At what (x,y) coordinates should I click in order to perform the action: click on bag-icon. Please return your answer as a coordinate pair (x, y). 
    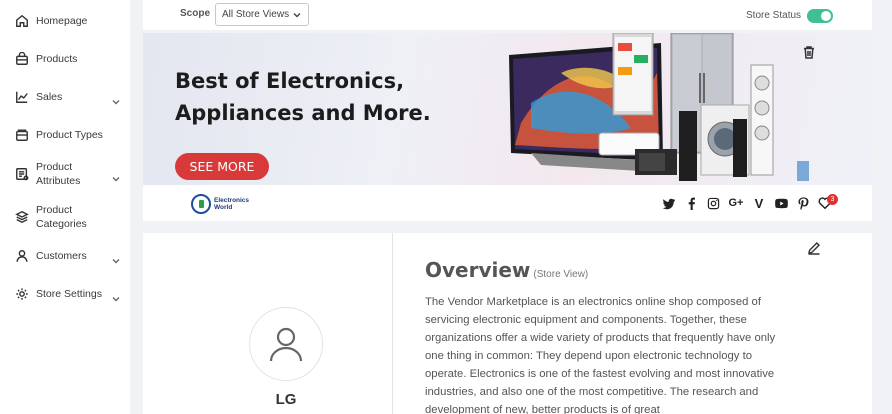
    Looking at the image, I should click on (22, 59).